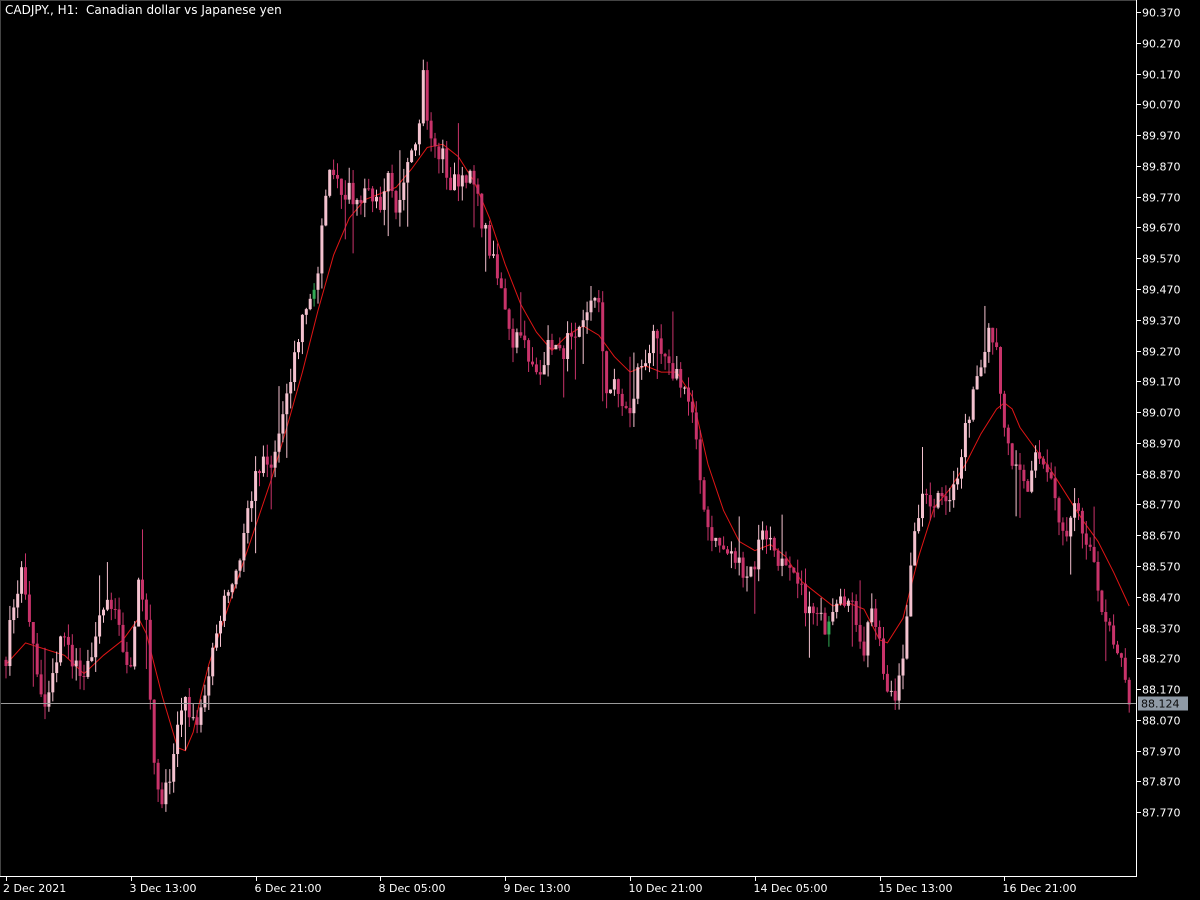 Image resolution: width=1200 pixels, height=900 pixels. Describe the element at coordinates (1161, 136) in the screenshot. I see `price-tick-label: 89.970` at that location.